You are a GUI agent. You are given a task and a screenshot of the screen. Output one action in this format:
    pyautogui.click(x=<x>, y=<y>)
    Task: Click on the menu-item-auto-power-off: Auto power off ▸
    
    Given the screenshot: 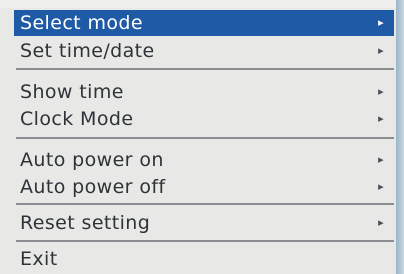 What is the action you would take?
    pyautogui.click(x=204, y=187)
    